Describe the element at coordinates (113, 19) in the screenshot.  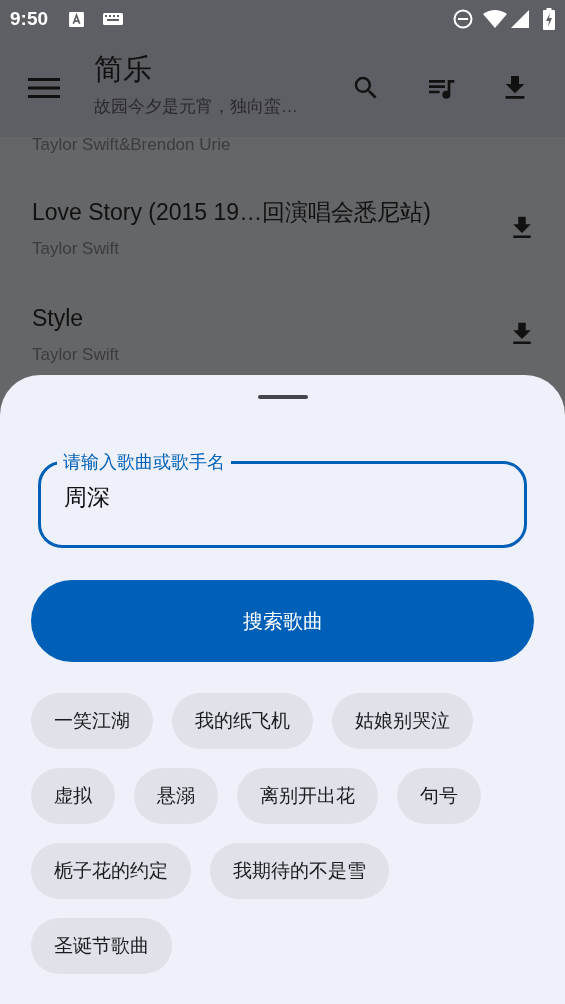
I see `keyboard-icon` at that location.